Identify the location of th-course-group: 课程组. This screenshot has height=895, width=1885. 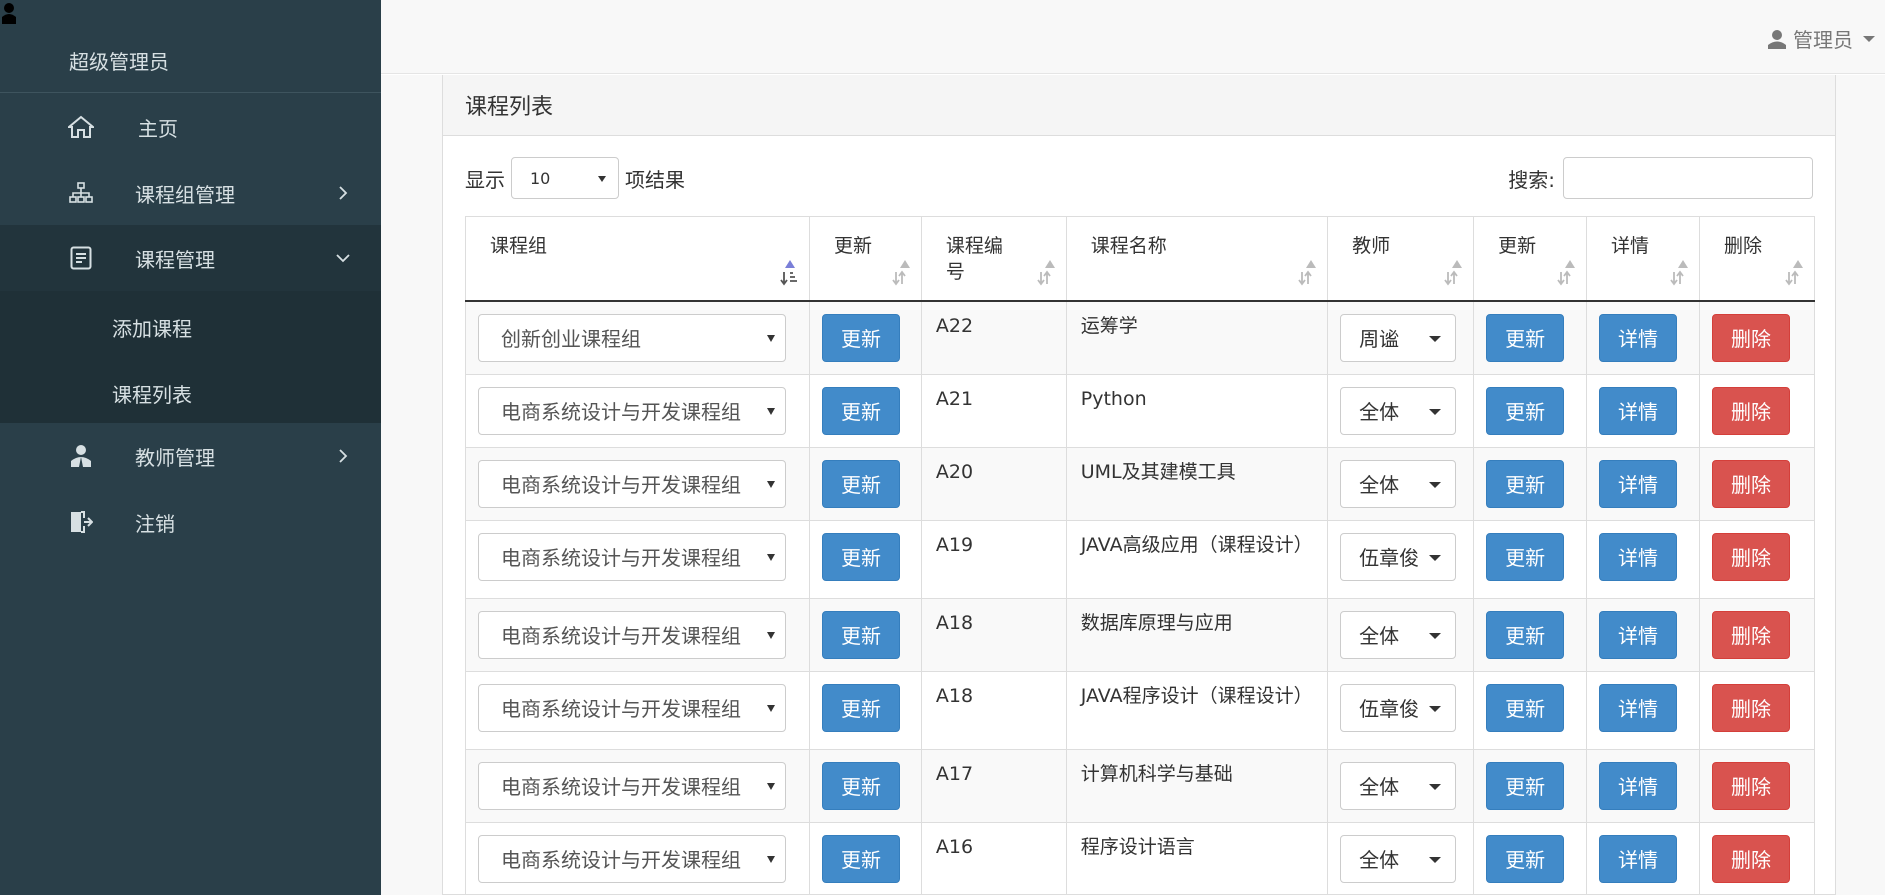
(637, 259).